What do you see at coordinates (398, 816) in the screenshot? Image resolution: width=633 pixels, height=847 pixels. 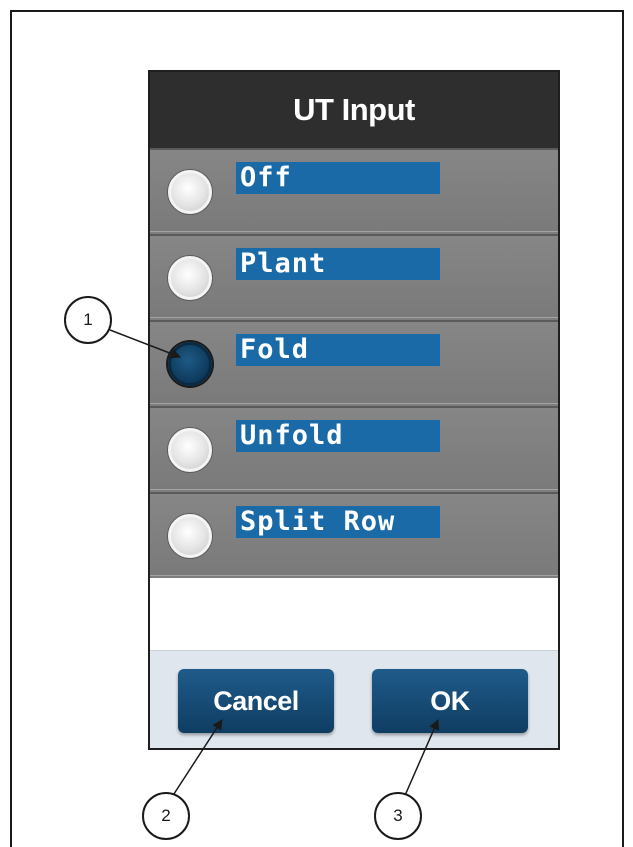 I see `callout-3: 3` at bounding box center [398, 816].